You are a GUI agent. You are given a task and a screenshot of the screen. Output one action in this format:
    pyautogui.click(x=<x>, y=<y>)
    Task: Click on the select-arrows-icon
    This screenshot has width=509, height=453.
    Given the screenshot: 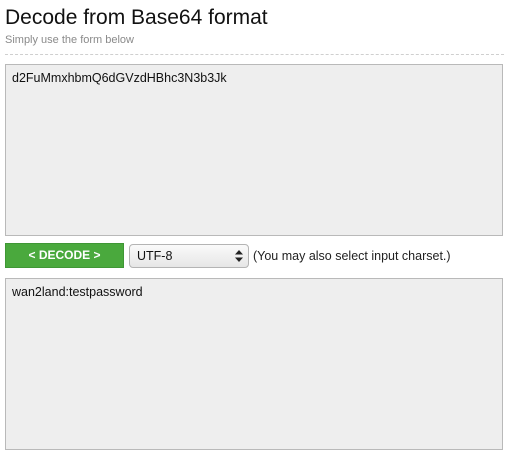 What is the action you would take?
    pyautogui.click(x=239, y=256)
    